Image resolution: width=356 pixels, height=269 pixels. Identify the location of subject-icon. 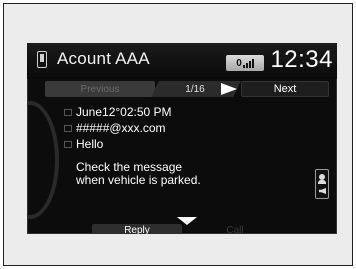
(68, 144).